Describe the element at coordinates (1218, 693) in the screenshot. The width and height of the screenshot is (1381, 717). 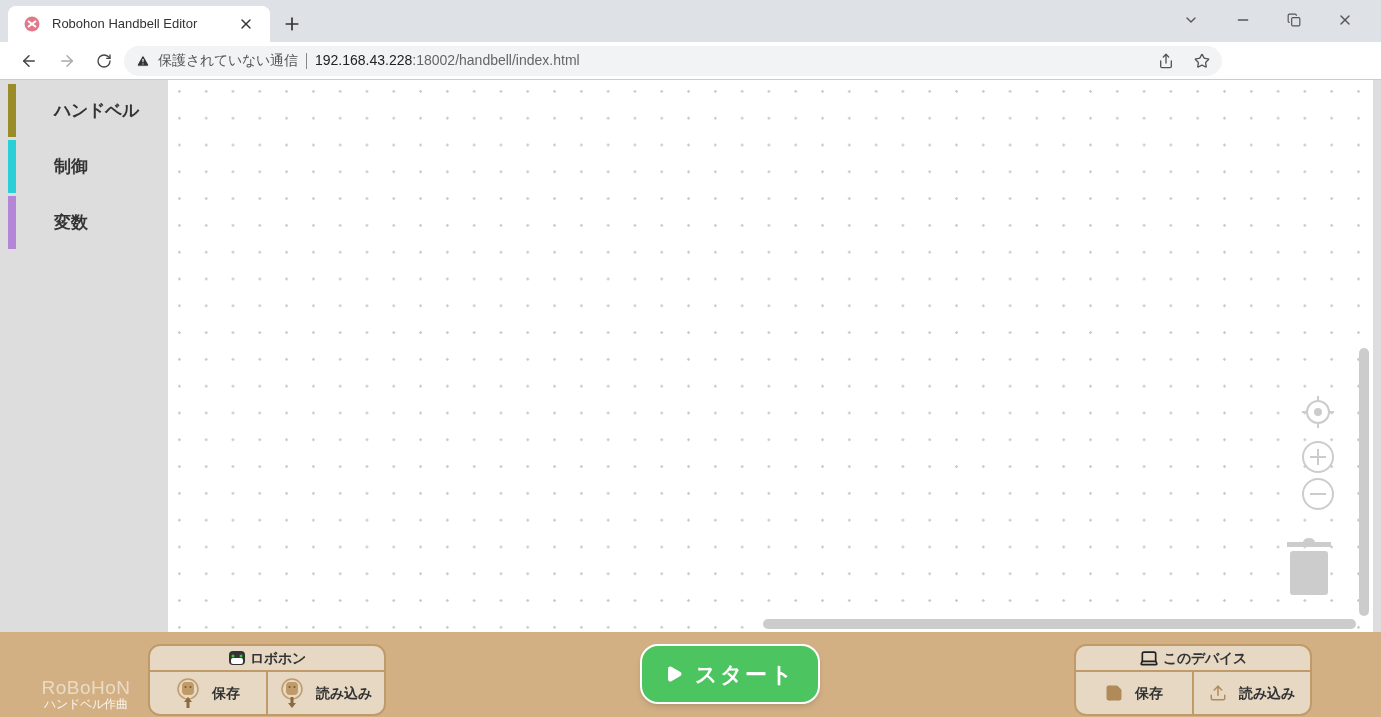
I see `upload-icon` at that location.